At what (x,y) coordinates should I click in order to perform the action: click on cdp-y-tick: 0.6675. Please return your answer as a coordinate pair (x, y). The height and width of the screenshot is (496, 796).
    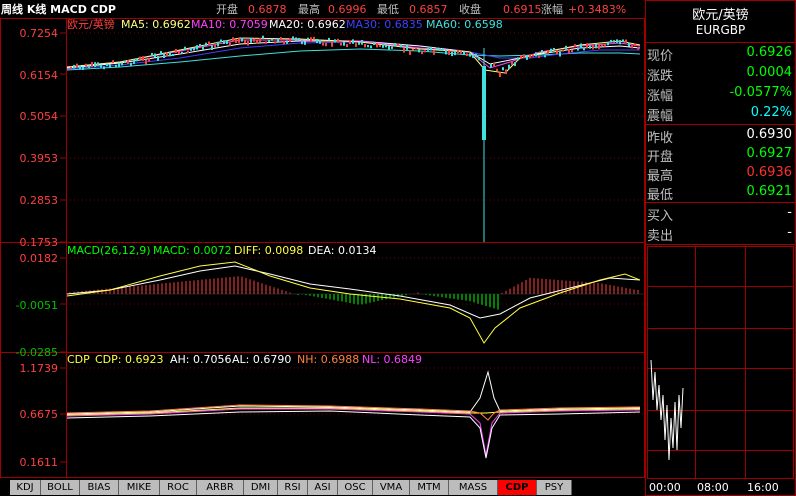
    Looking at the image, I should click on (39, 414).